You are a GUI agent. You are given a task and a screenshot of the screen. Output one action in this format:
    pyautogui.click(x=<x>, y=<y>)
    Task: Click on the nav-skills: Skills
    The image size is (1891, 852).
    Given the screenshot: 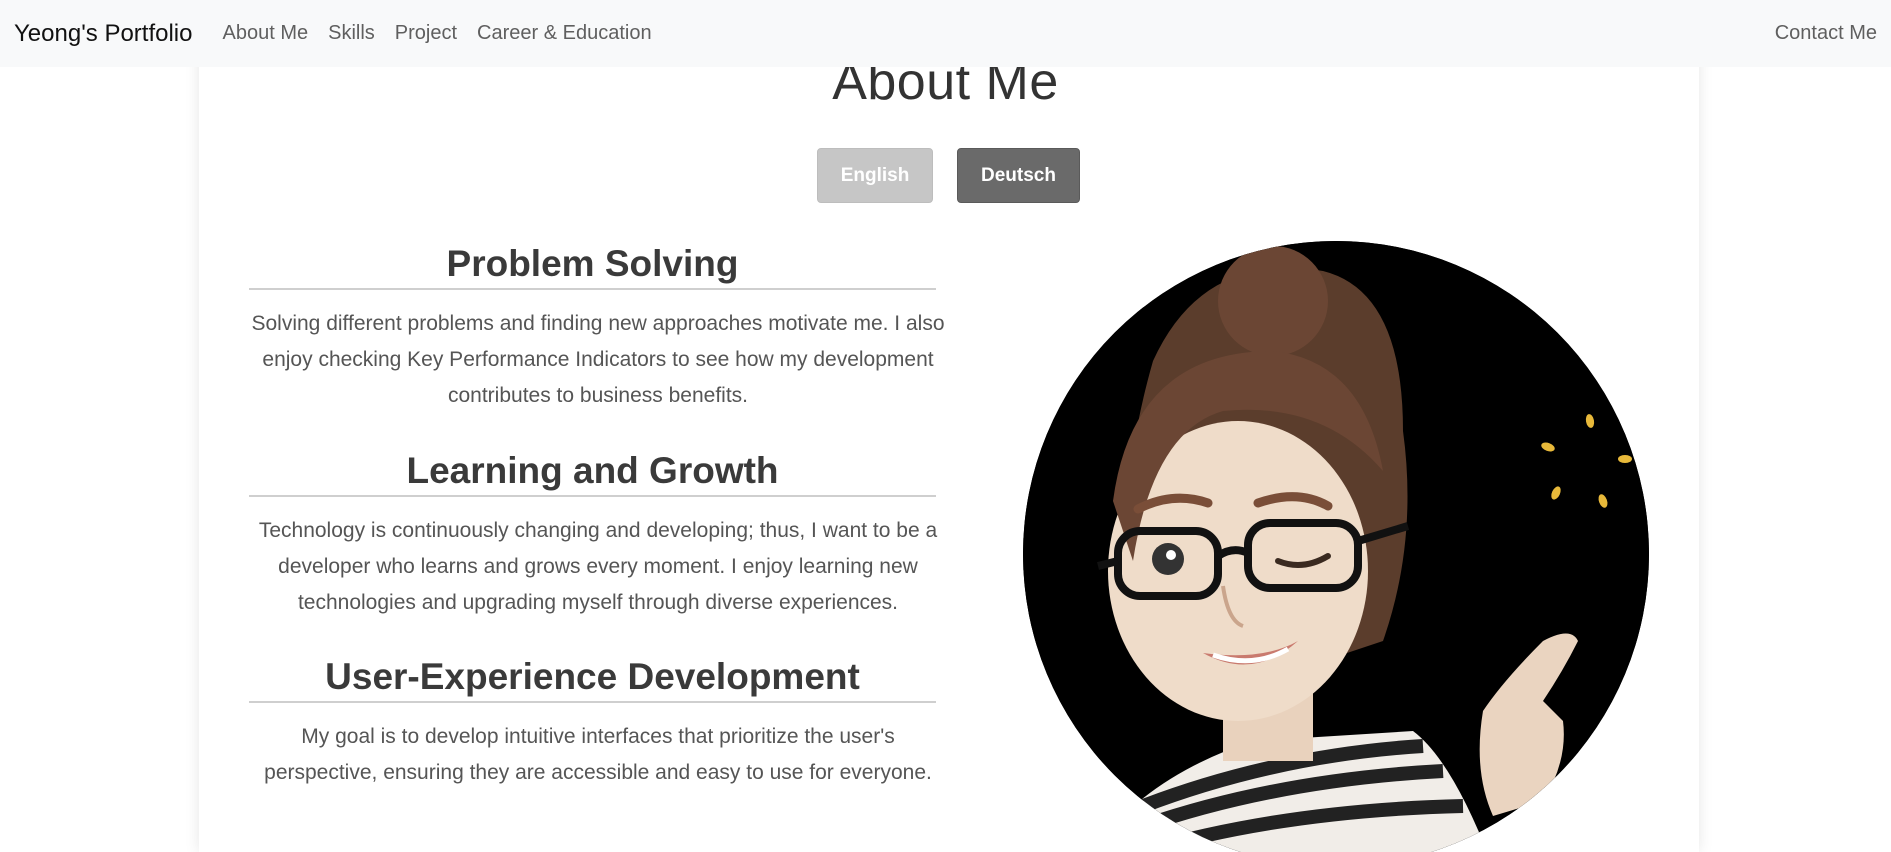 What is the action you would take?
    pyautogui.click(x=351, y=33)
    